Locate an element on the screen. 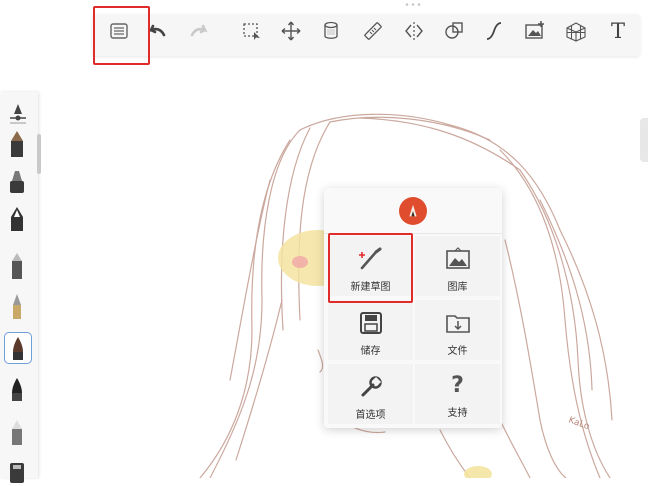 The width and height of the screenshot is (648, 486). palette-scrollbar is located at coordinates (39, 154).